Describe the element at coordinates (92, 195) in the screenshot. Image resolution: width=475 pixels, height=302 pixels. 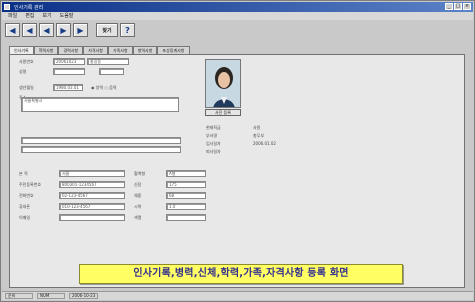
I see `lower-row-3-field: 02-123-4567` at that location.